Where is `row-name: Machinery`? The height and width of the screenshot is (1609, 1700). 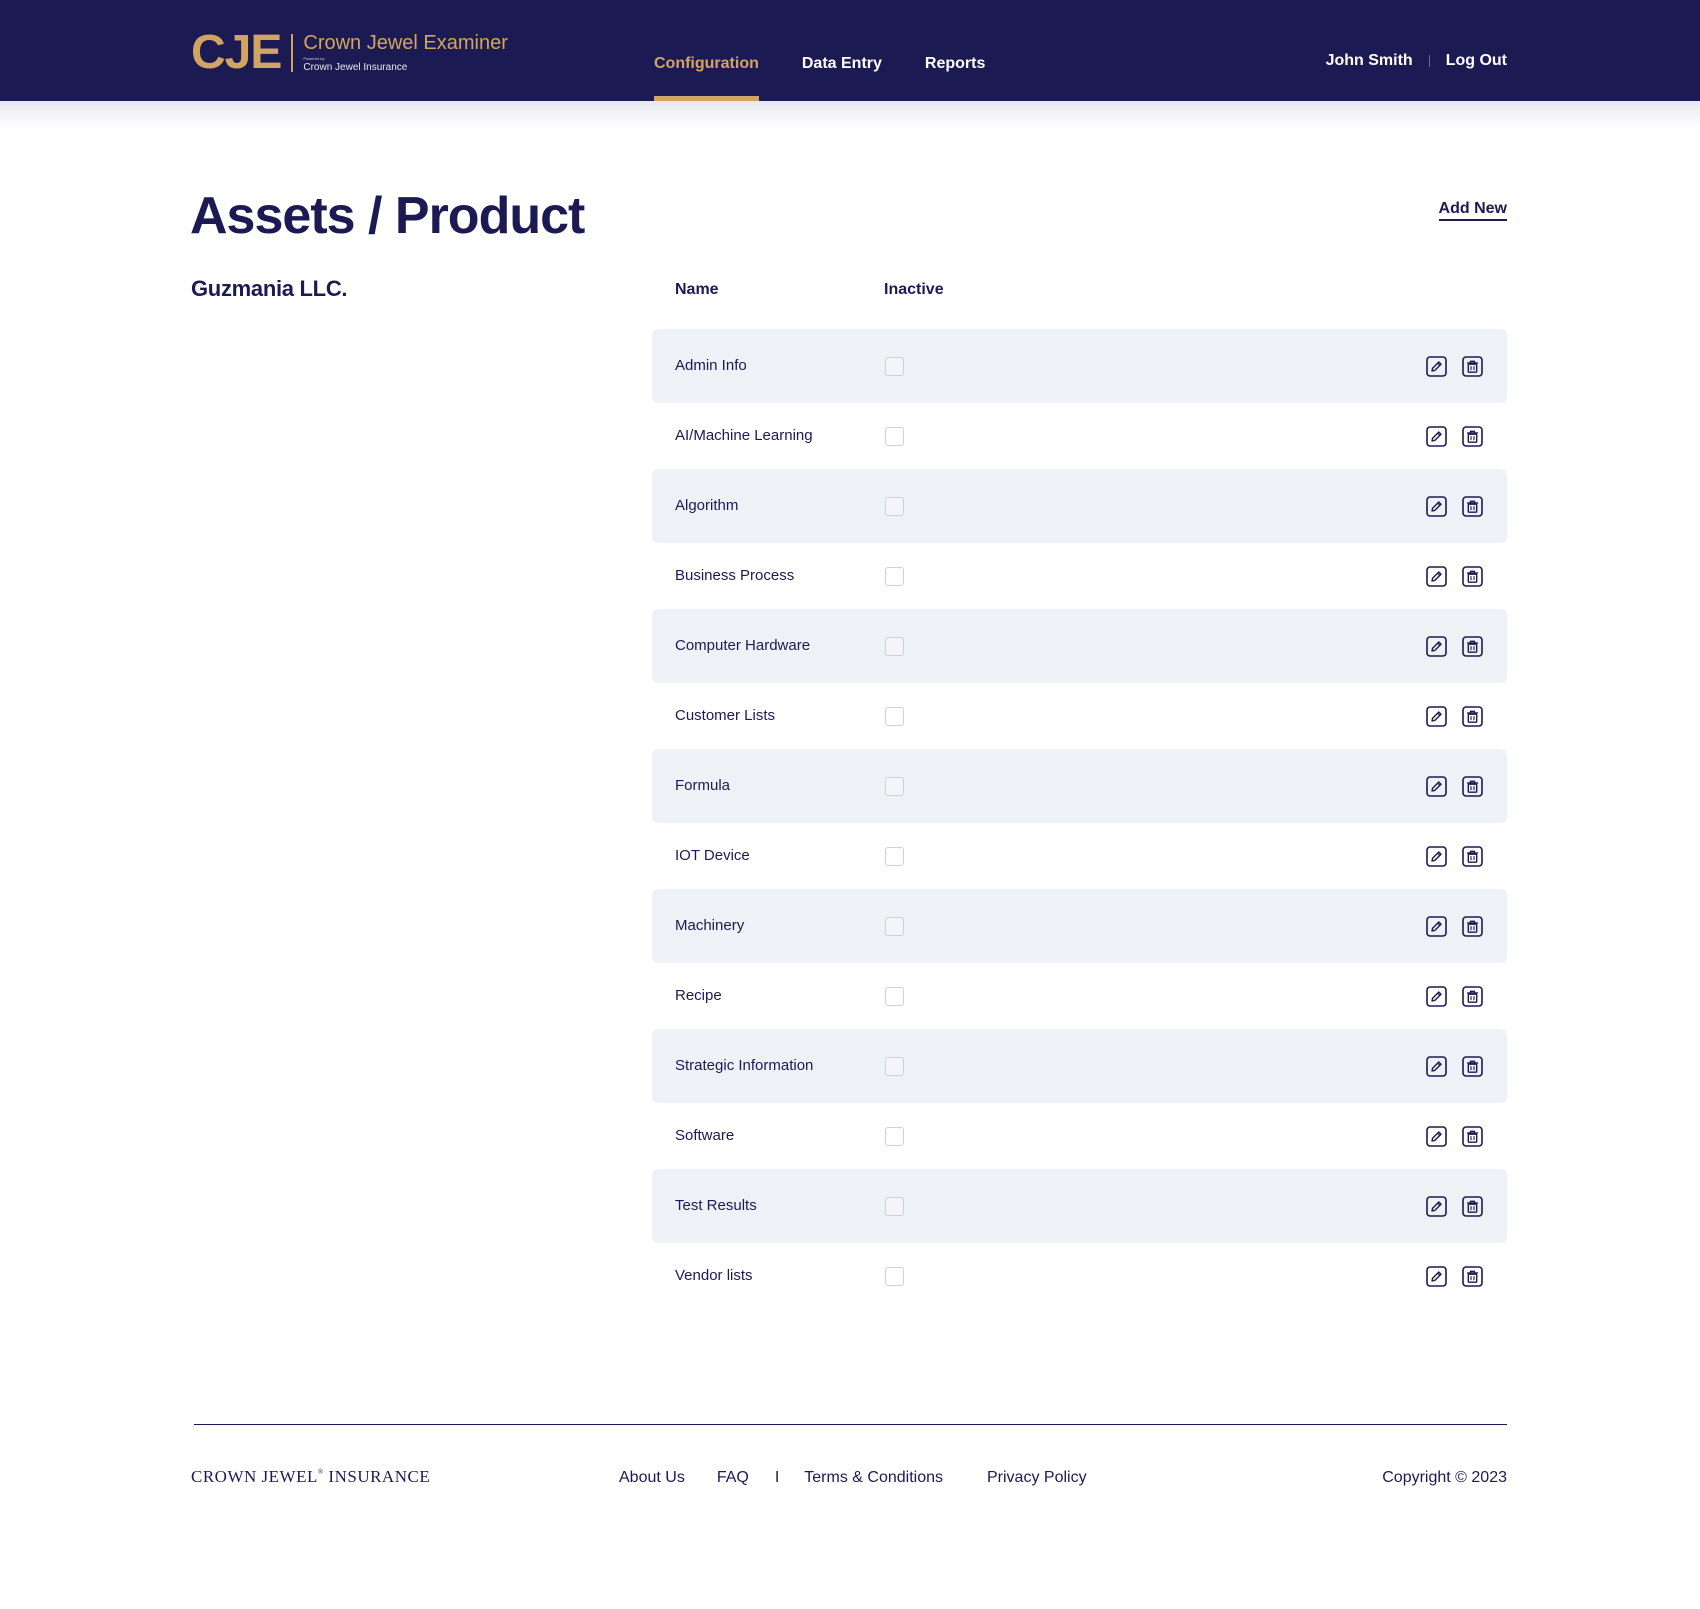
row-name: Machinery is located at coordinates (710, 925).